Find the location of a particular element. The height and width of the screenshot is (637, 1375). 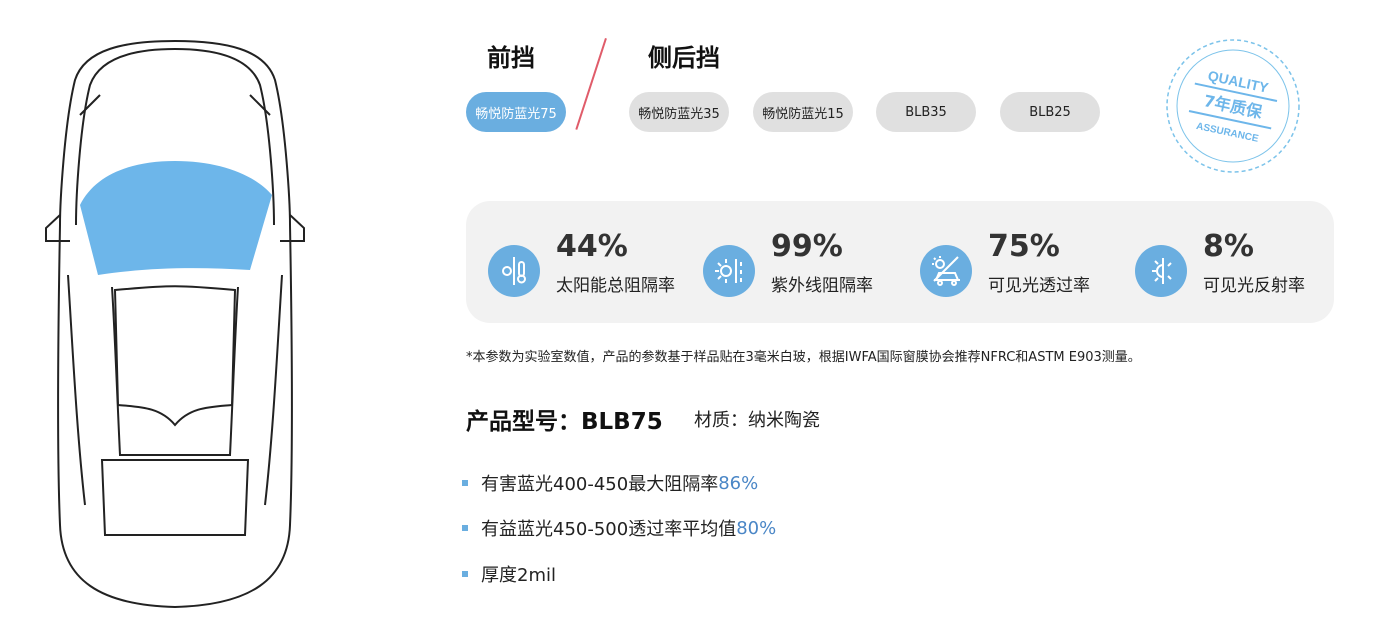

thermometer-sun-icon is located at coordinates (514, 271).